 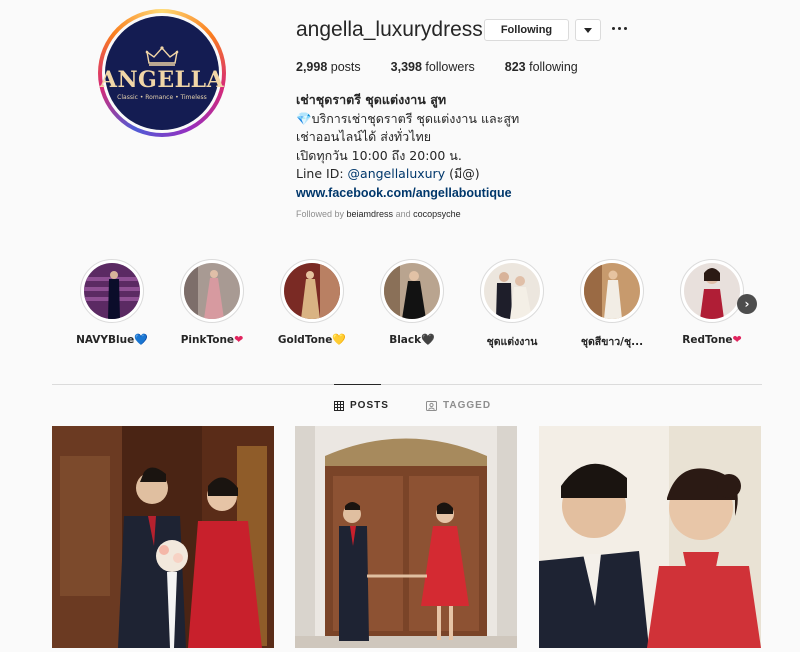 What do you see at coordinates (370, 214) in the screenshot?
I see `followed-by-user: beiamdress` at bounding box center [370, 214].